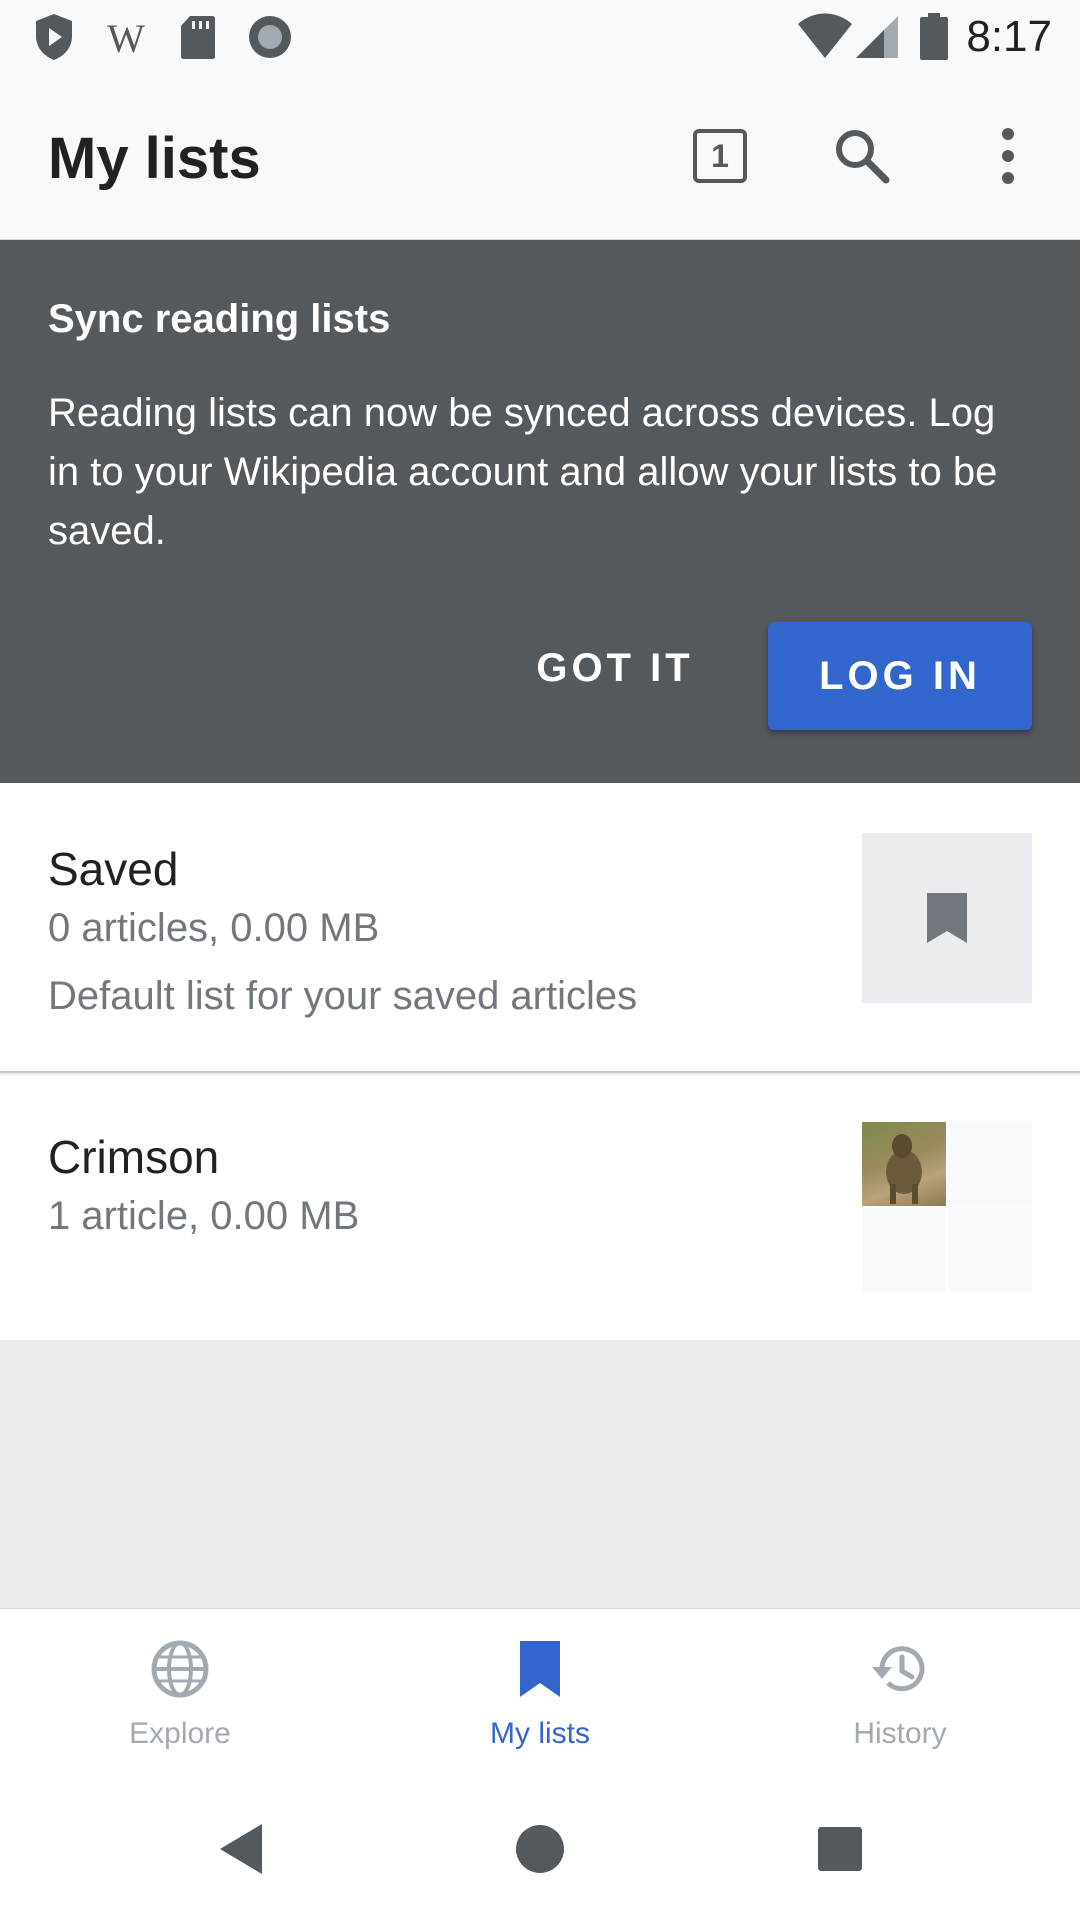 This screenshot has height=1920, width=1080. I want to click on system-nav-bar, so click(540, 1848).